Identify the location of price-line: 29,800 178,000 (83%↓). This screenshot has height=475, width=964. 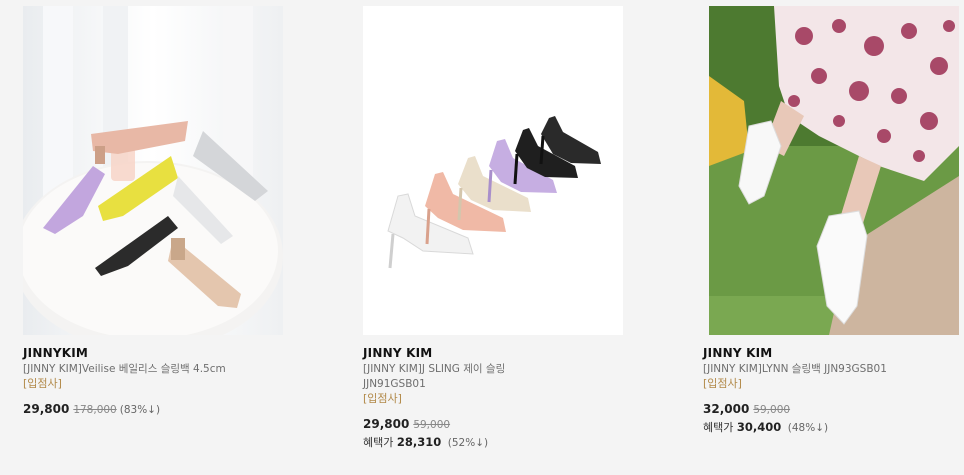
(173, 410).